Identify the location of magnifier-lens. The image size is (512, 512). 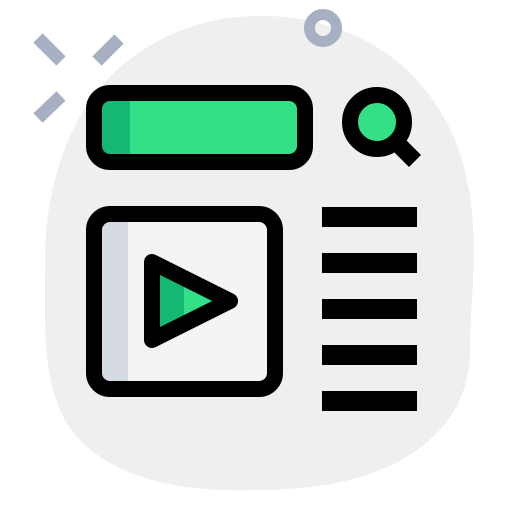
(377, 122).